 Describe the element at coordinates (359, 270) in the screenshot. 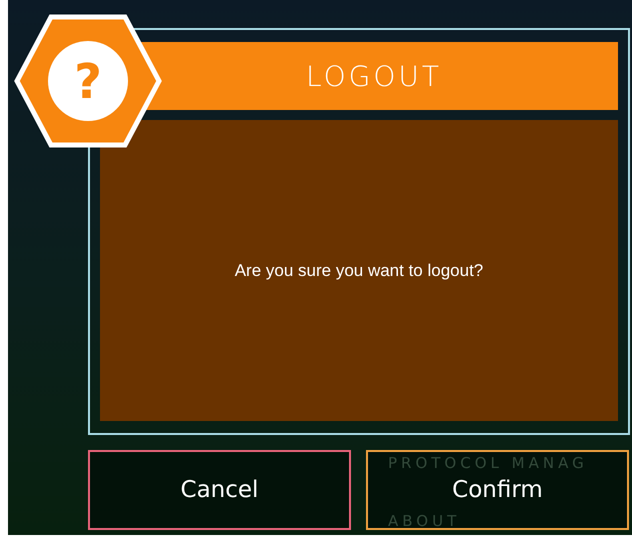

I see `dialog-message: Are you sure you want to logout?` at that location.